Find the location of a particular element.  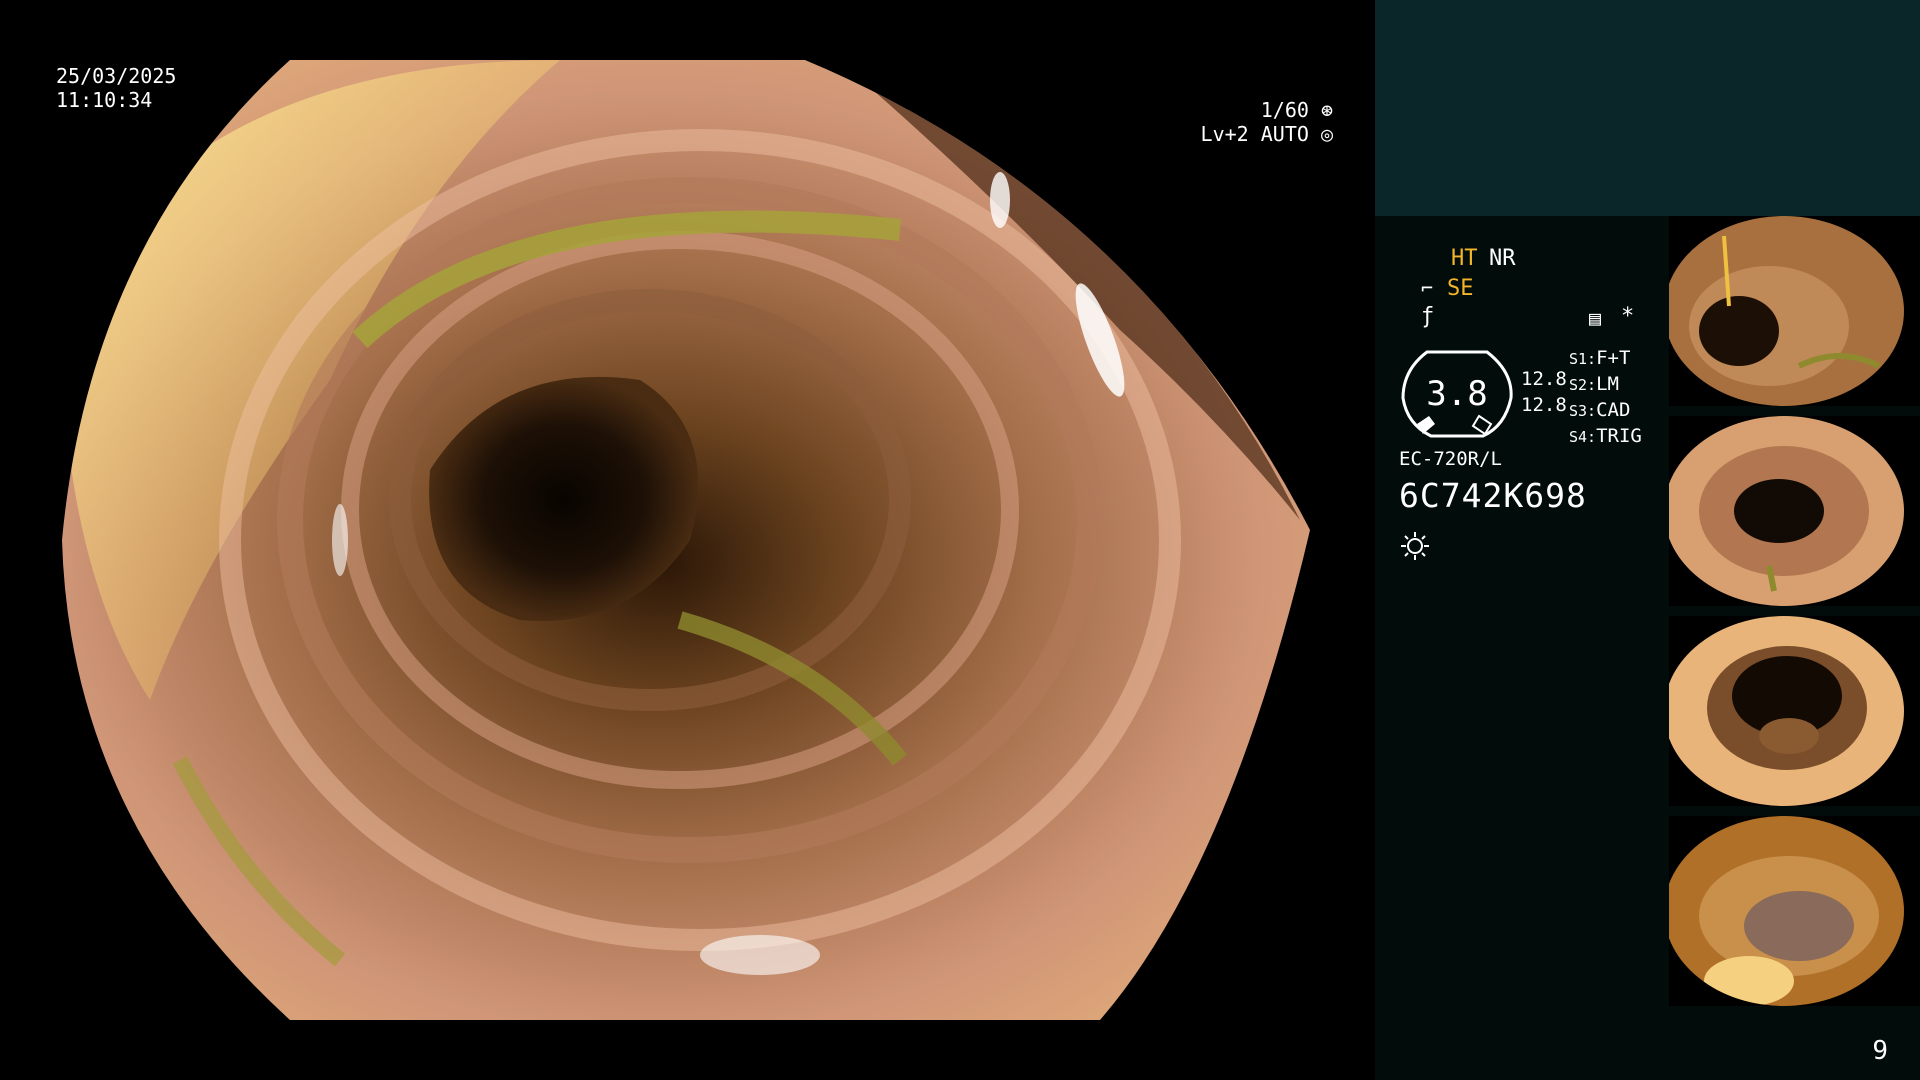

soft-key-1: S1:F+T is located at coordinates (1605, 359).